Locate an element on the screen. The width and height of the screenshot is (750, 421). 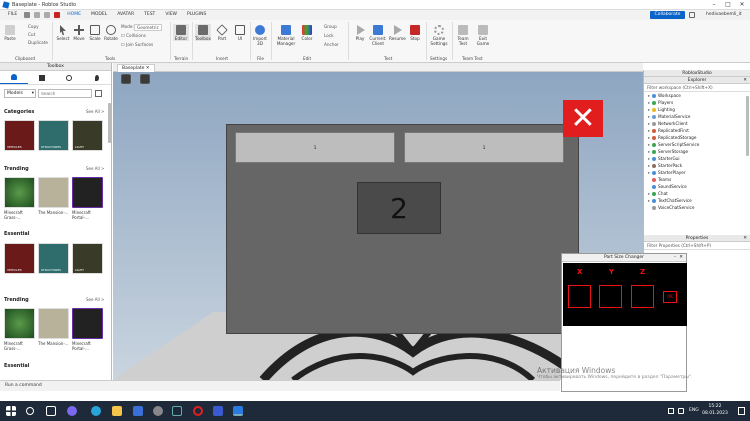
menu-avatar: AVATAR is located at coordinates (125, 15).